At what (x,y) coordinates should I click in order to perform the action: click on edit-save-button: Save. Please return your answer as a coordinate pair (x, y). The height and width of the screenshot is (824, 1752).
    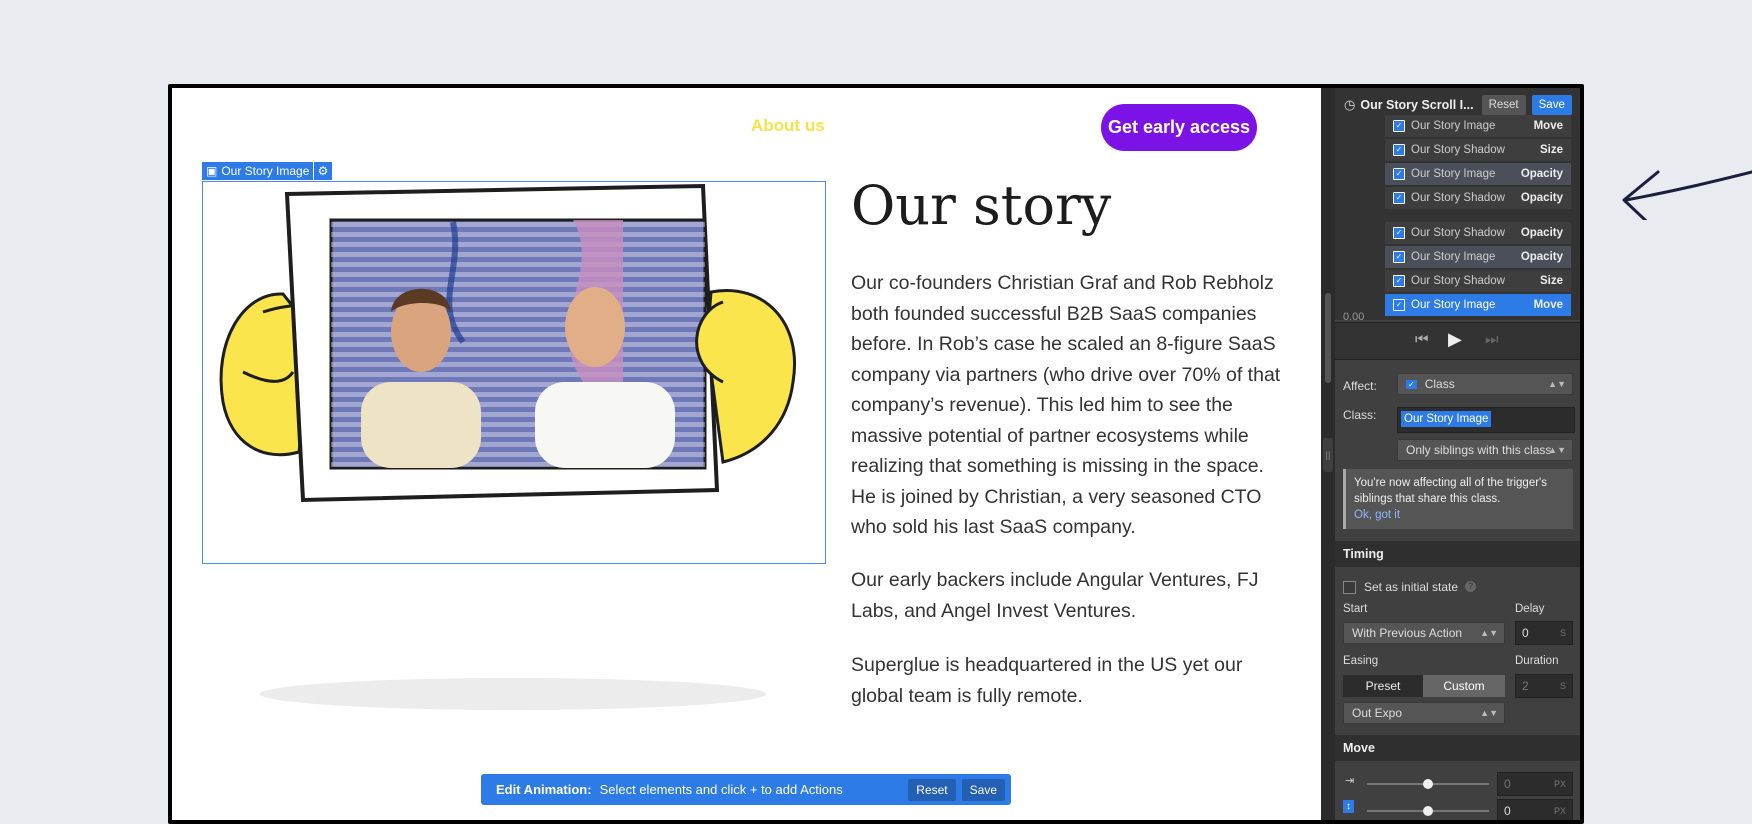
    Looking at the image, I should click on (983, 789).